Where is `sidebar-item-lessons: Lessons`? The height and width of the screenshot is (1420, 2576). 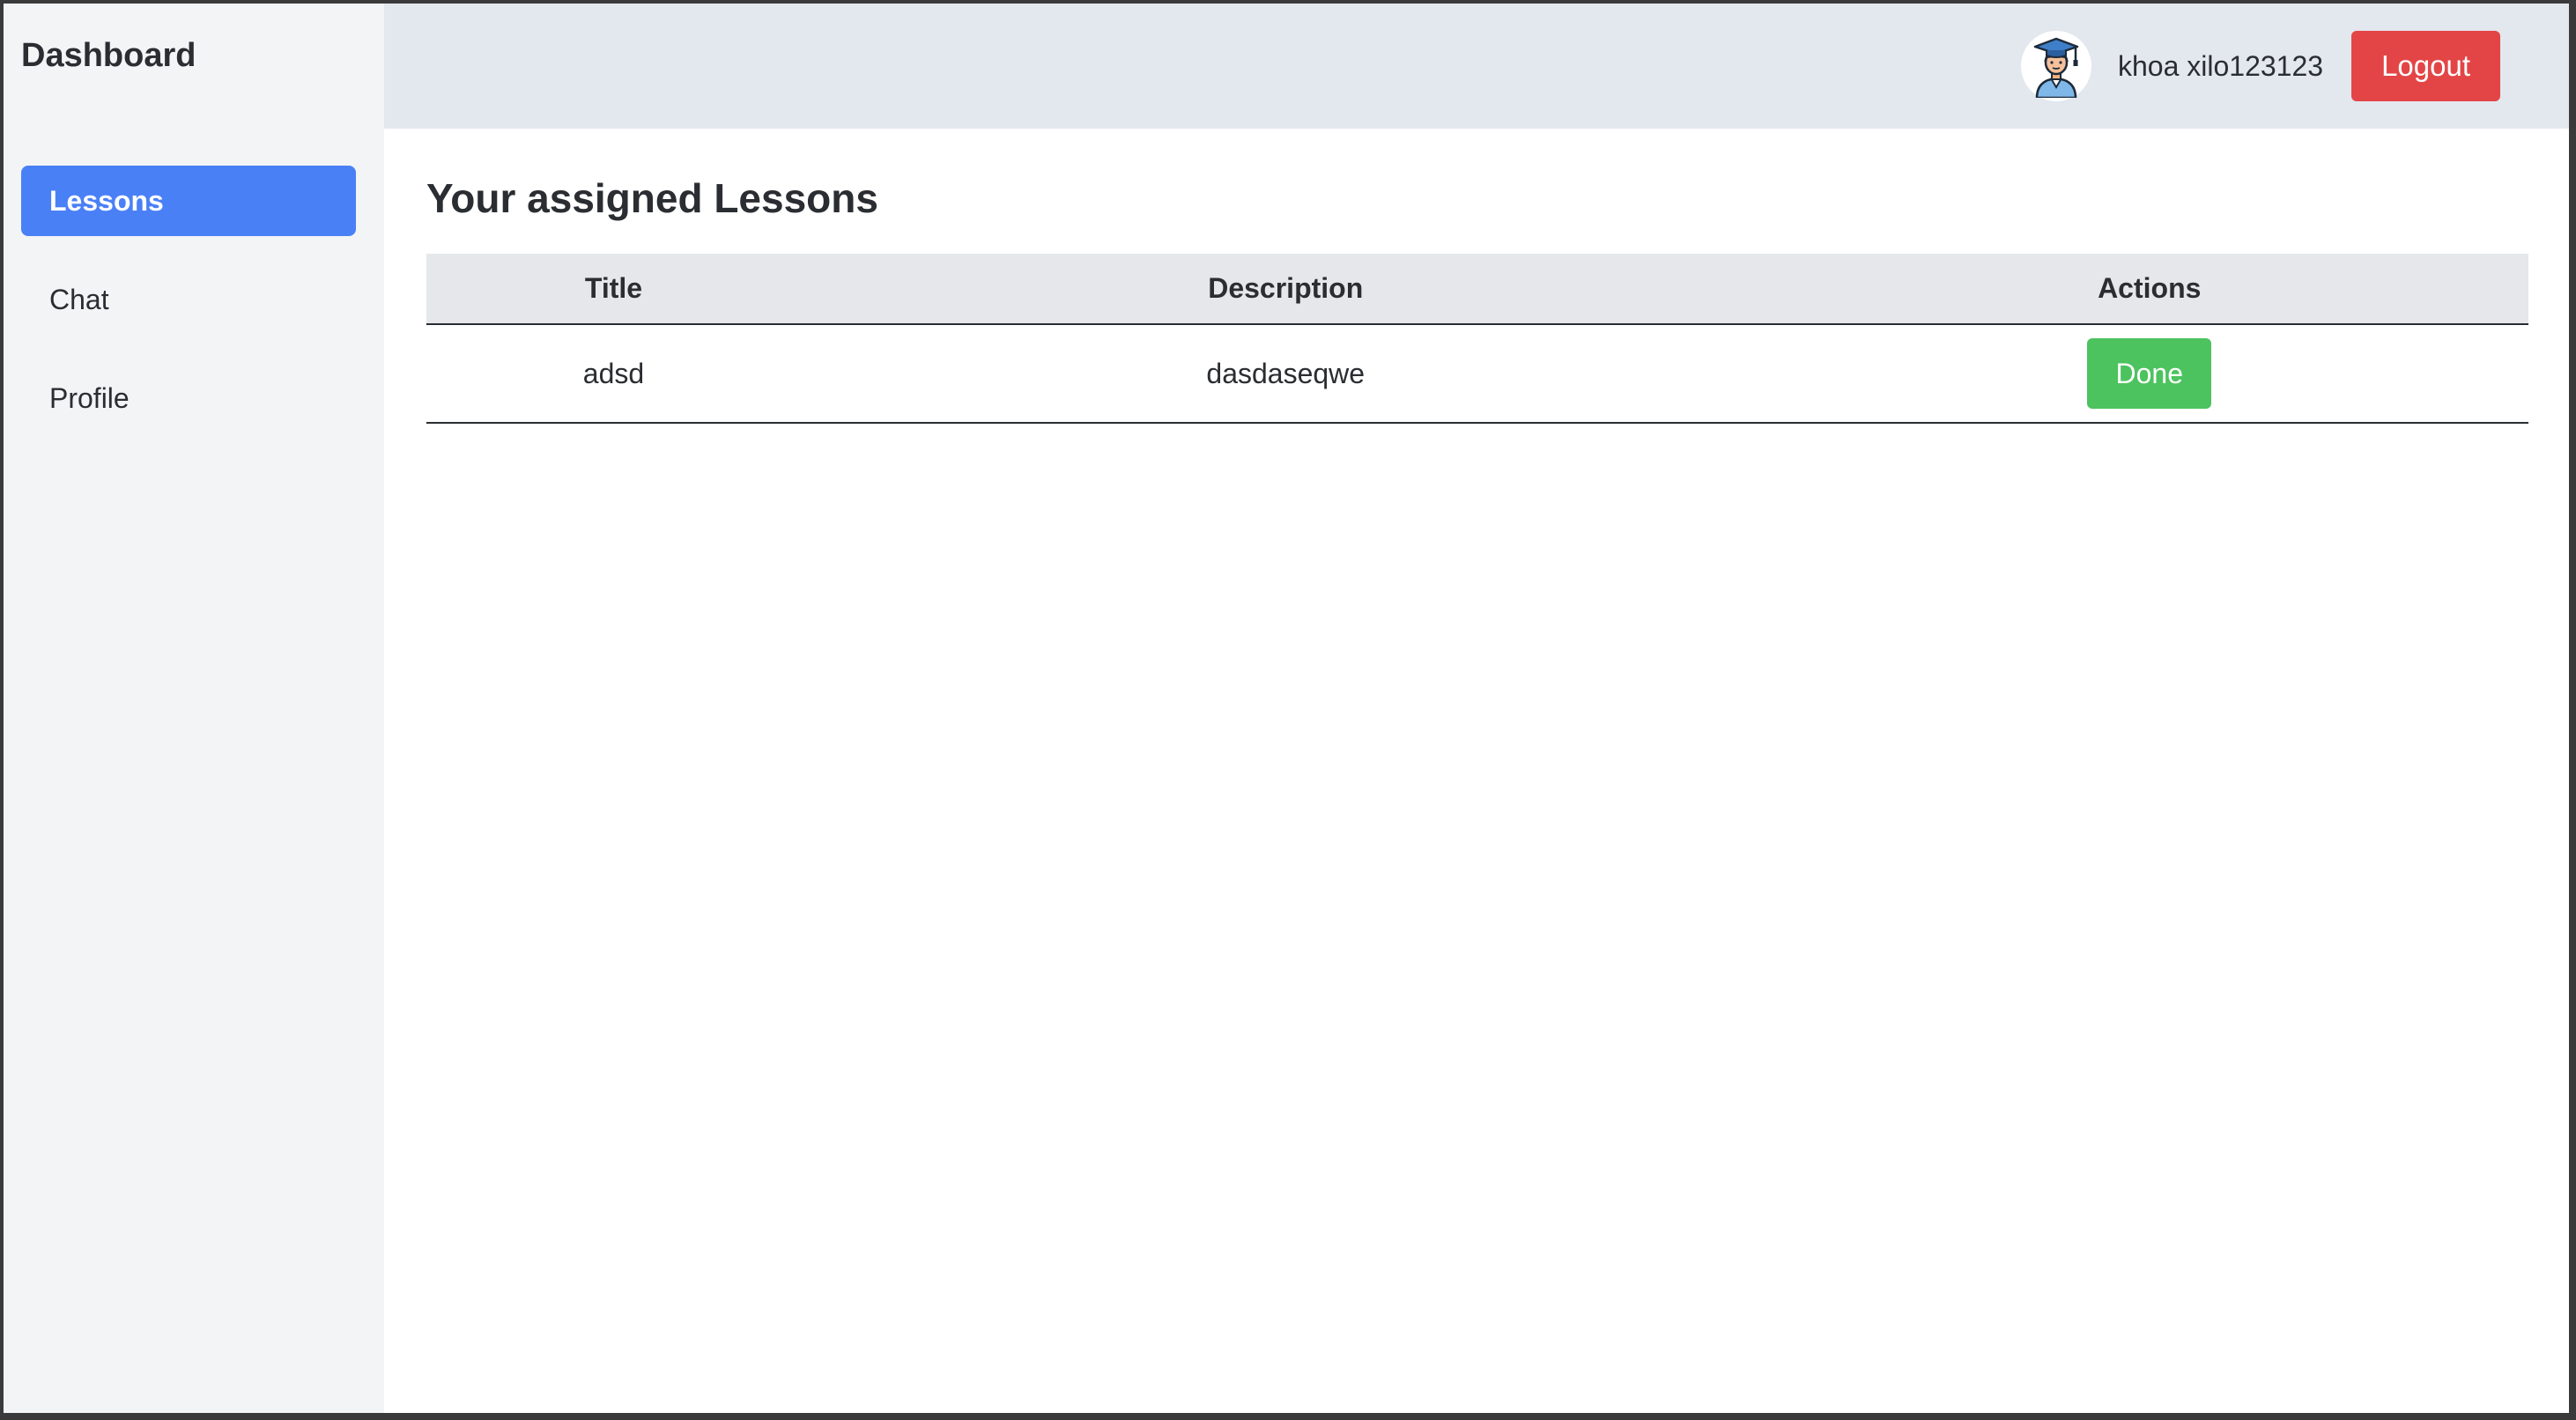
sidebar-item-lessons: Lessons is located at coordinates (188, 201).